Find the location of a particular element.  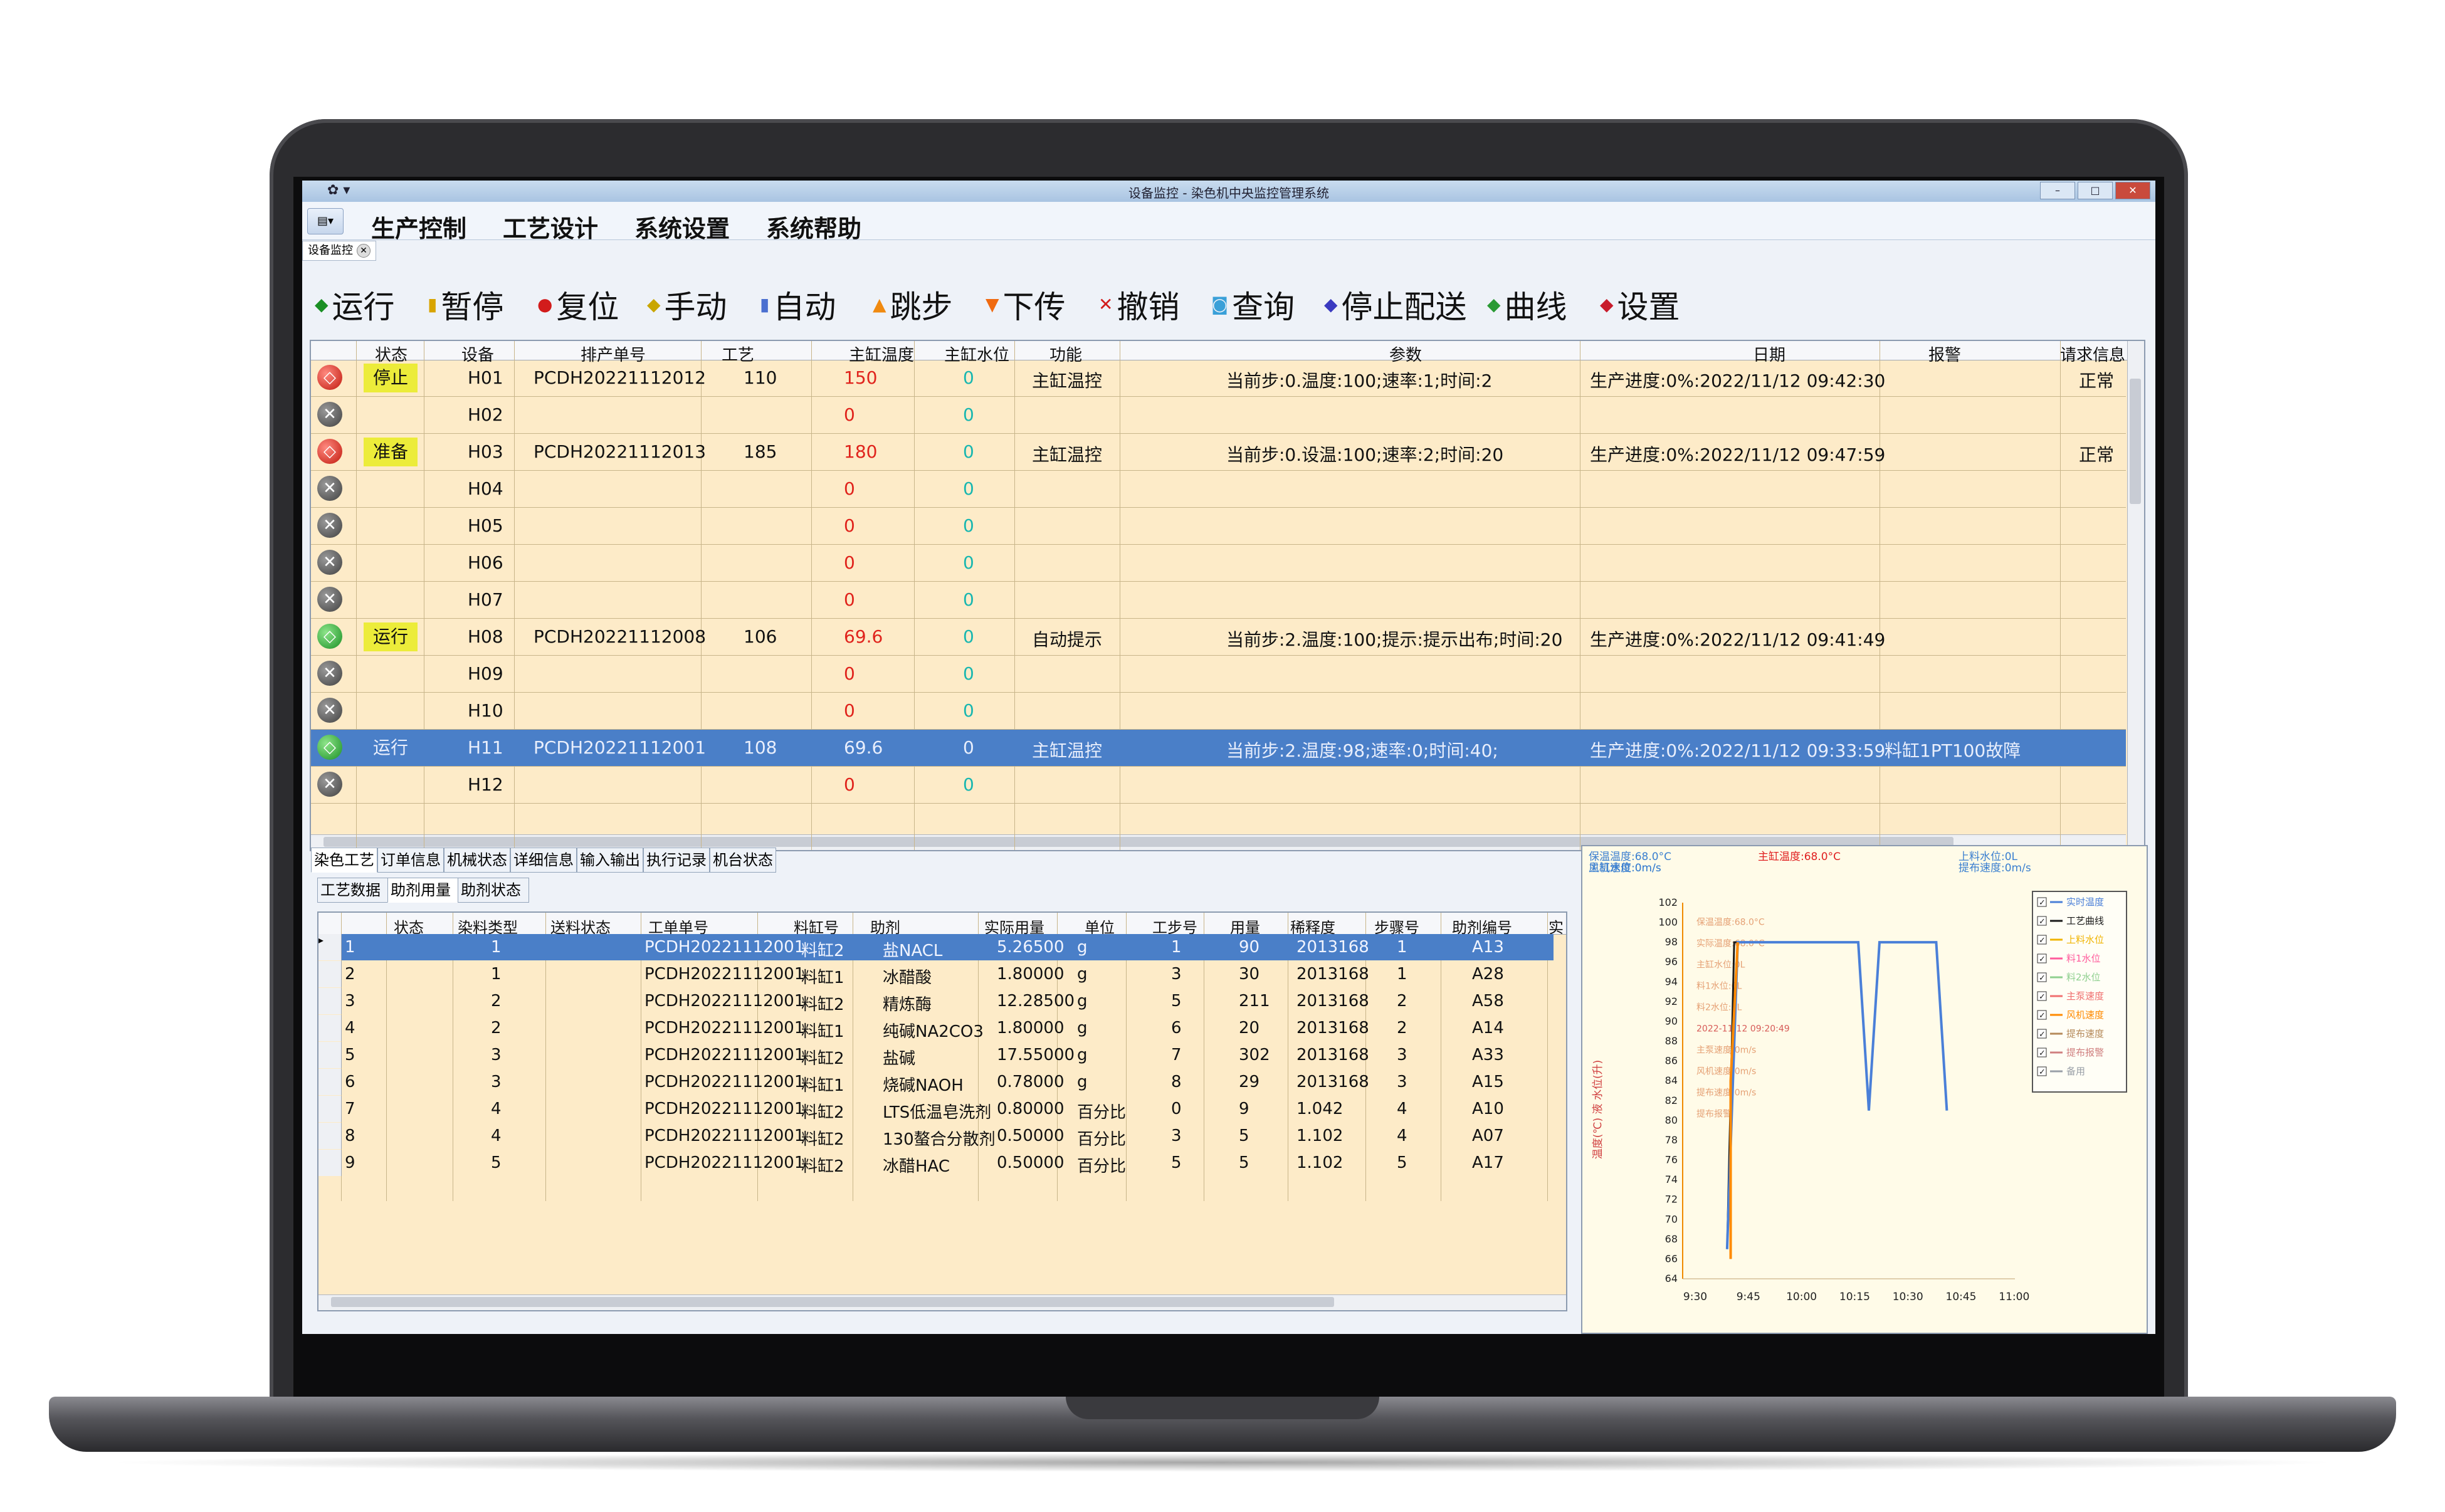

toolbar-button-label: 暂停 is located at coordinates (472, 307).